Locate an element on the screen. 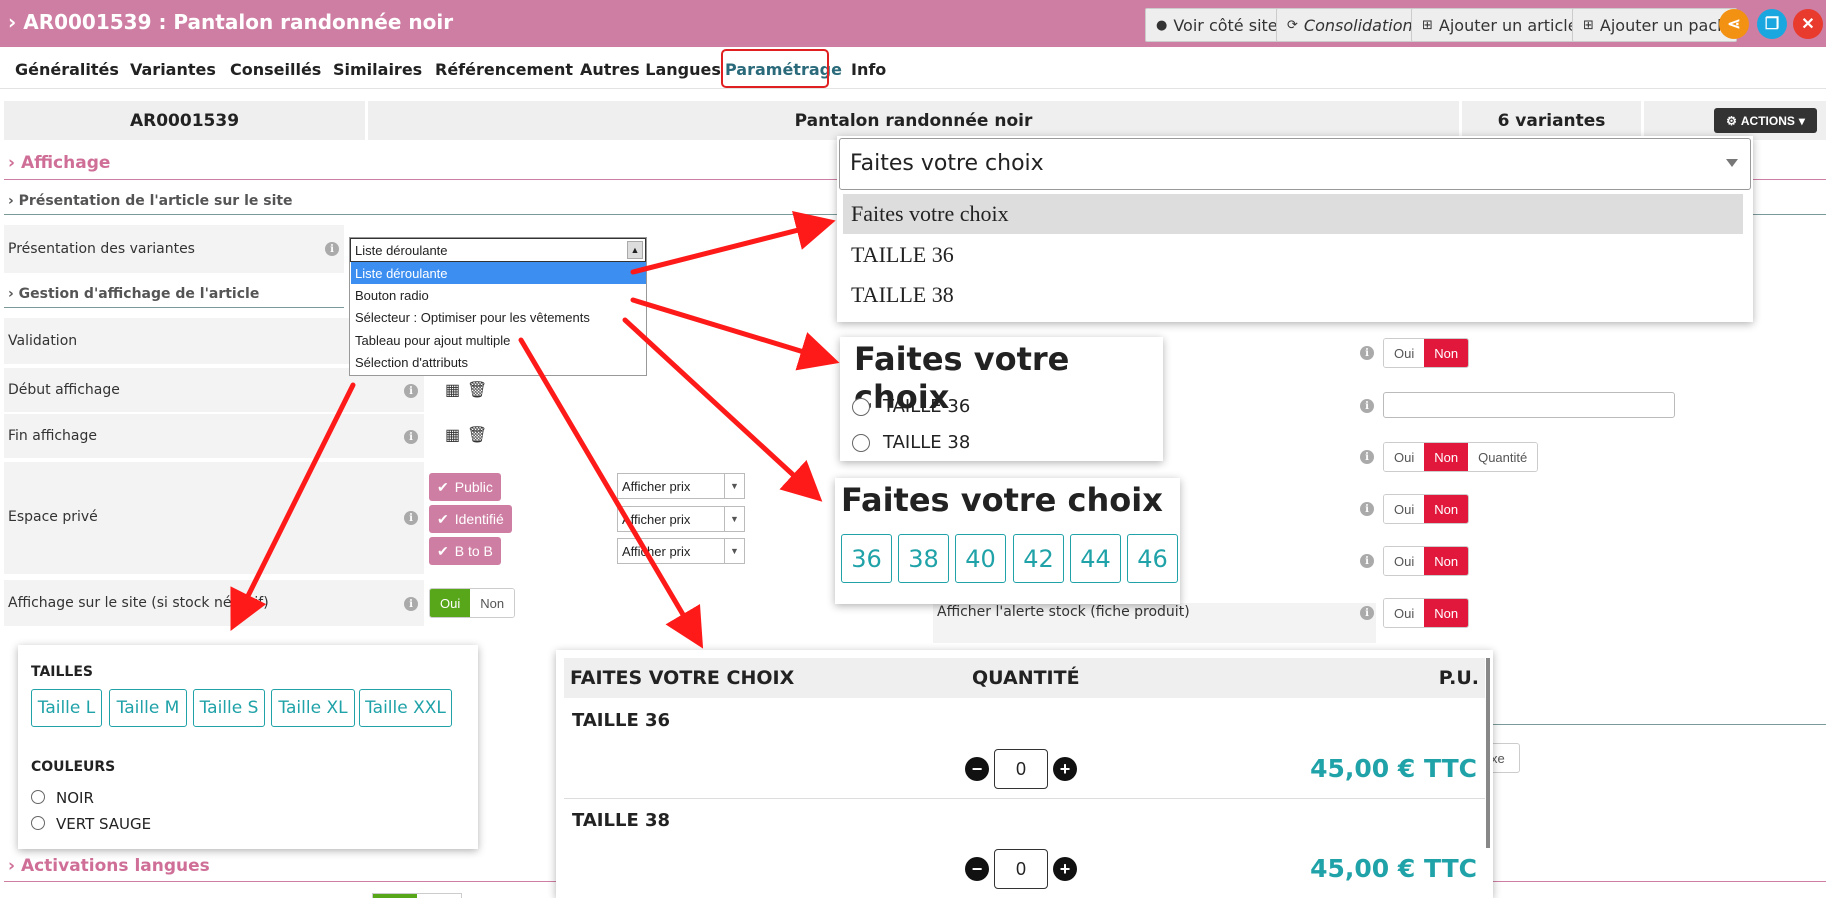 The height and width of the screenshot is (898, 1826). listbox-option: Sélecteur : Optimiser pour les vêtements is located at coordinates (498, 317).